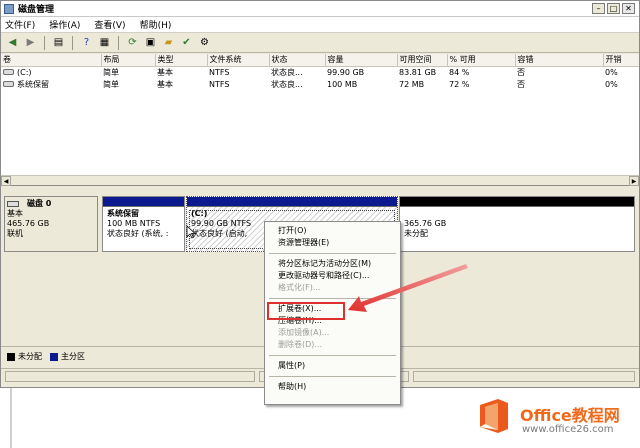  What do you see at coordinates (8, 72) in the screenshot?
I see `drive-icon` at bounding box center [8, 72].